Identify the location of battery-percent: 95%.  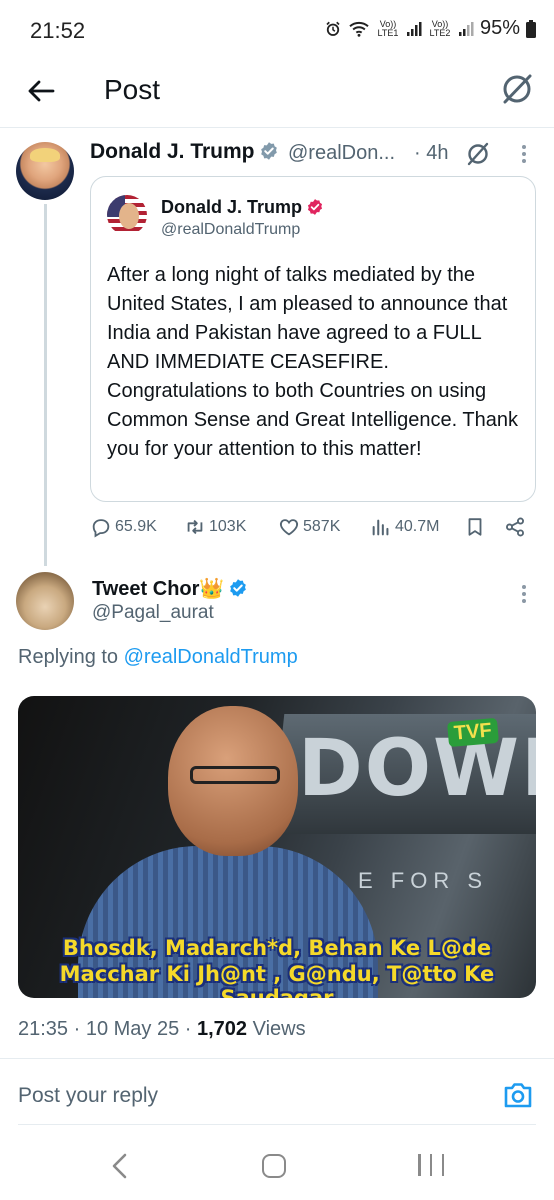
(499, 28).